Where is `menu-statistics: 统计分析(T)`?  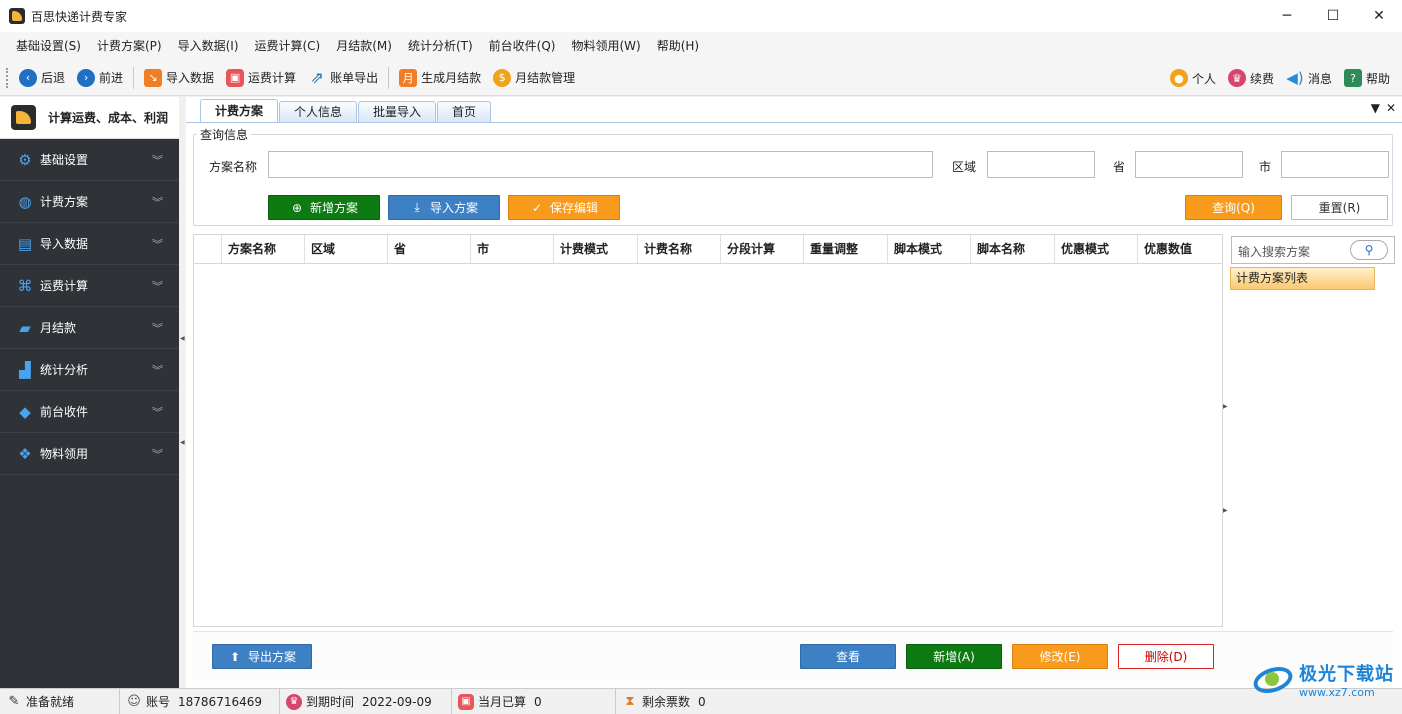
menu-statistics: 统计分析(T) is located at coordinates (440, 46).